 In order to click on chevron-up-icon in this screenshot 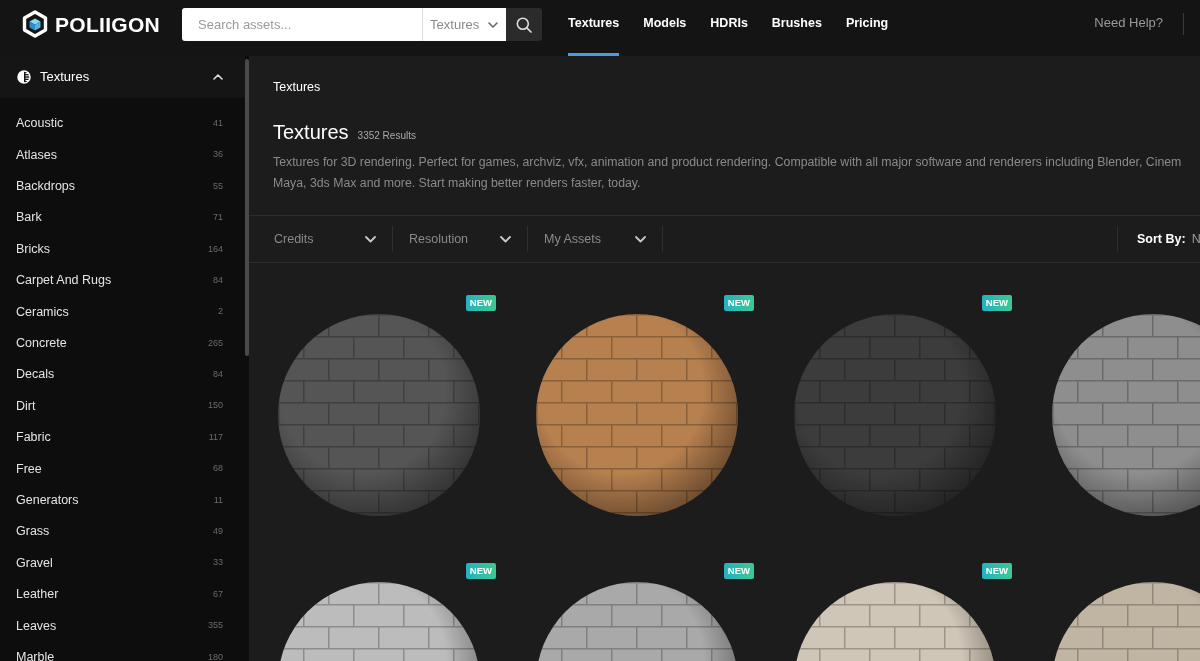, I will do `click(218, 77)`.